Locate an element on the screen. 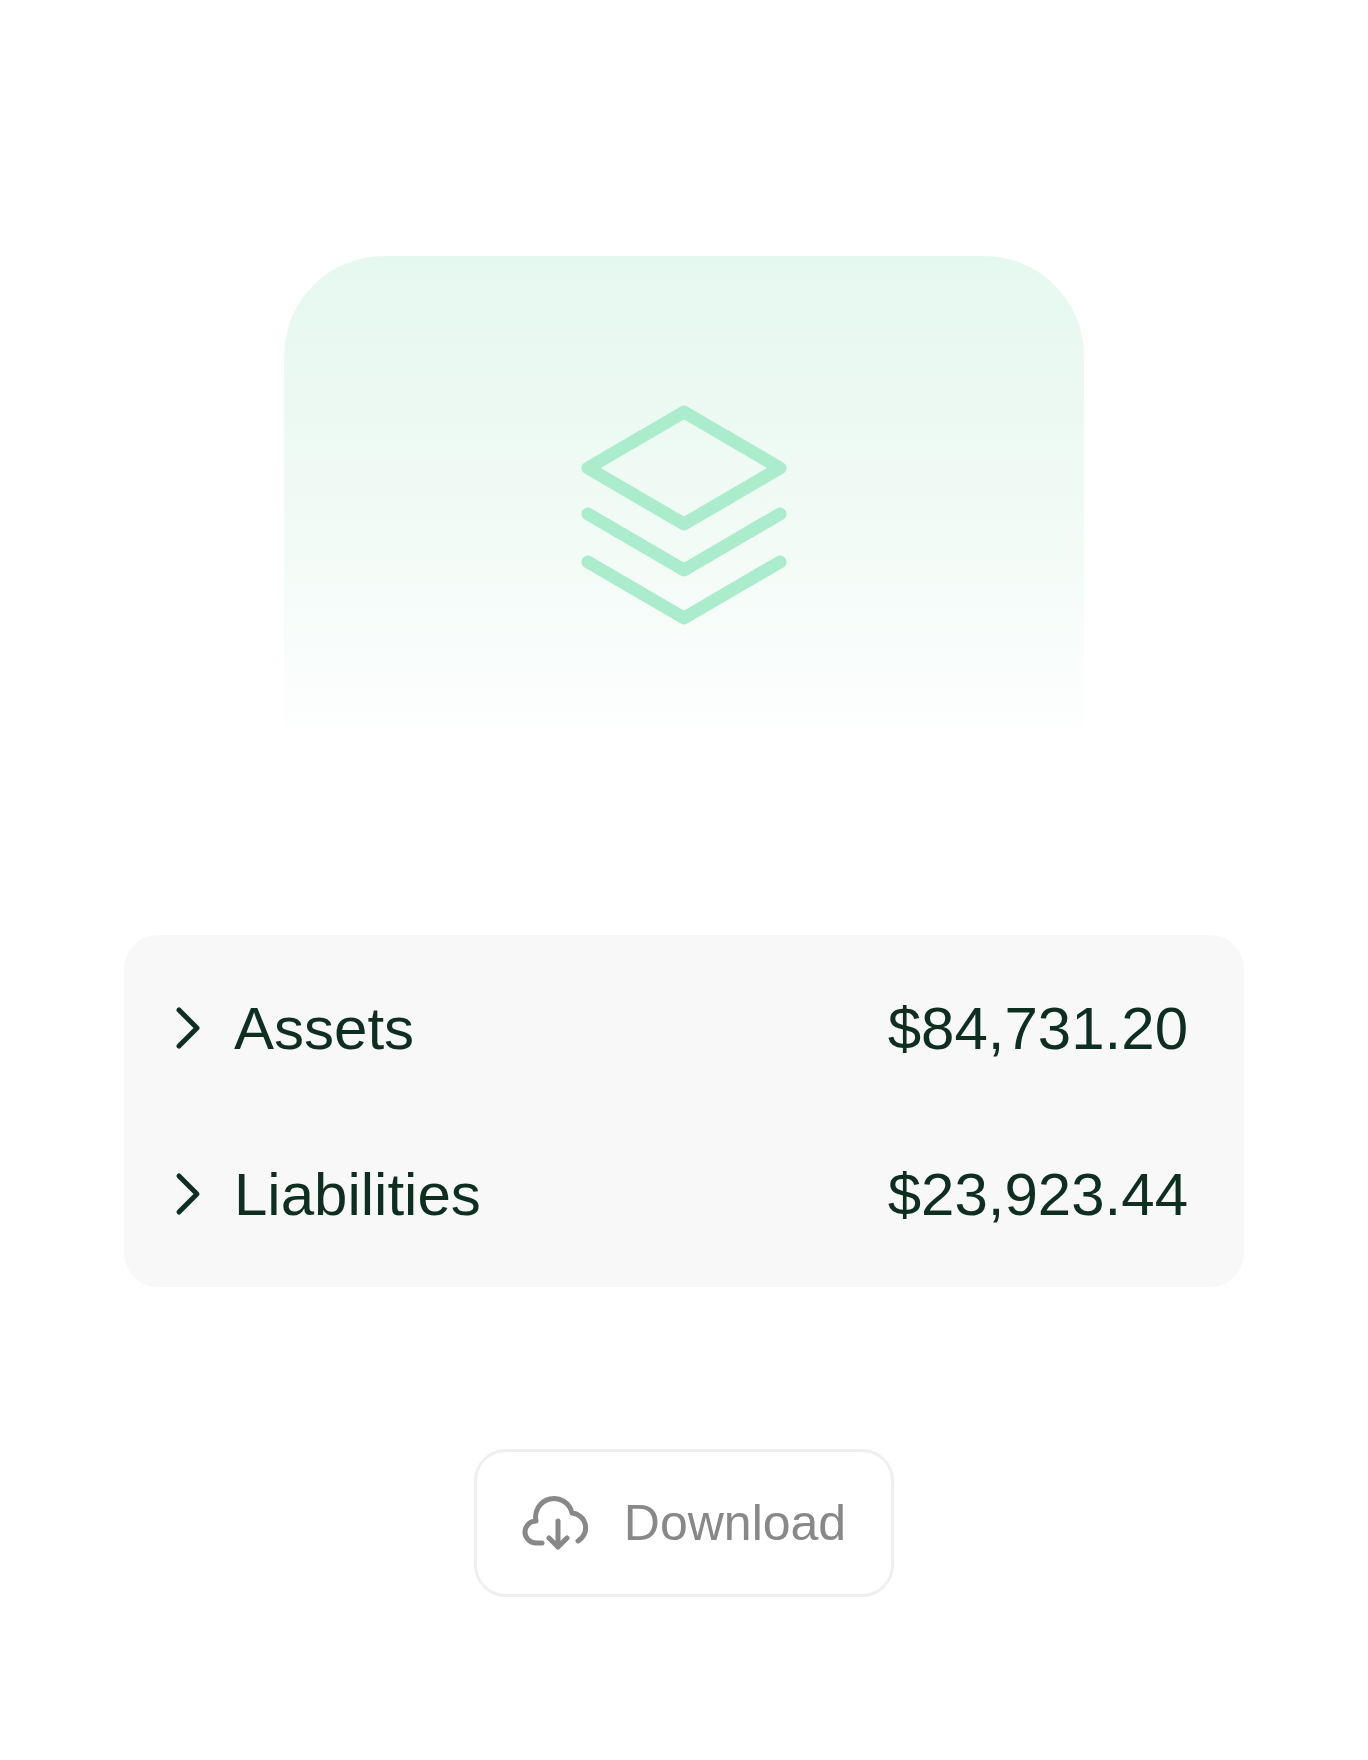 This screenshot has height=1760, width=1368. account-amount: $84,731.20 is located at coordinates (1037, 1028).